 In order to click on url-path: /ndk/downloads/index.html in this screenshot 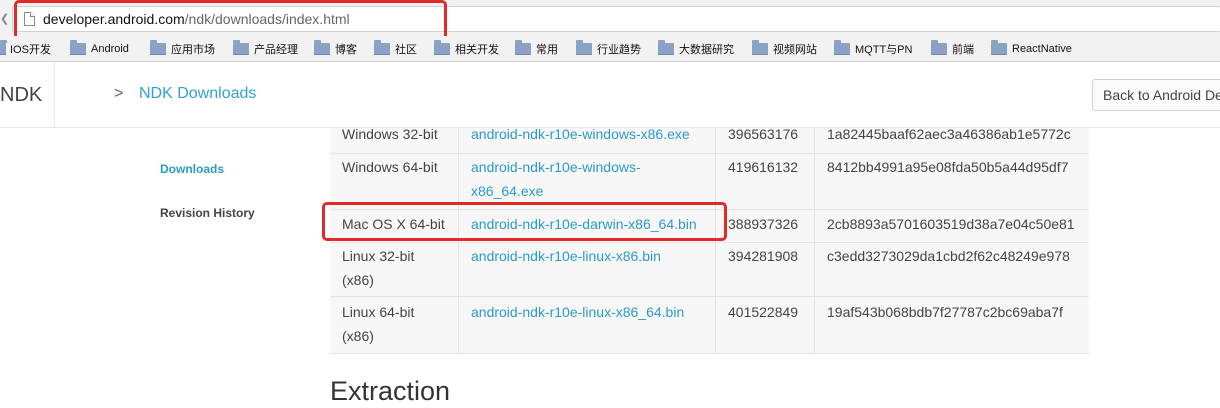, I will do `click(267, 19)`.